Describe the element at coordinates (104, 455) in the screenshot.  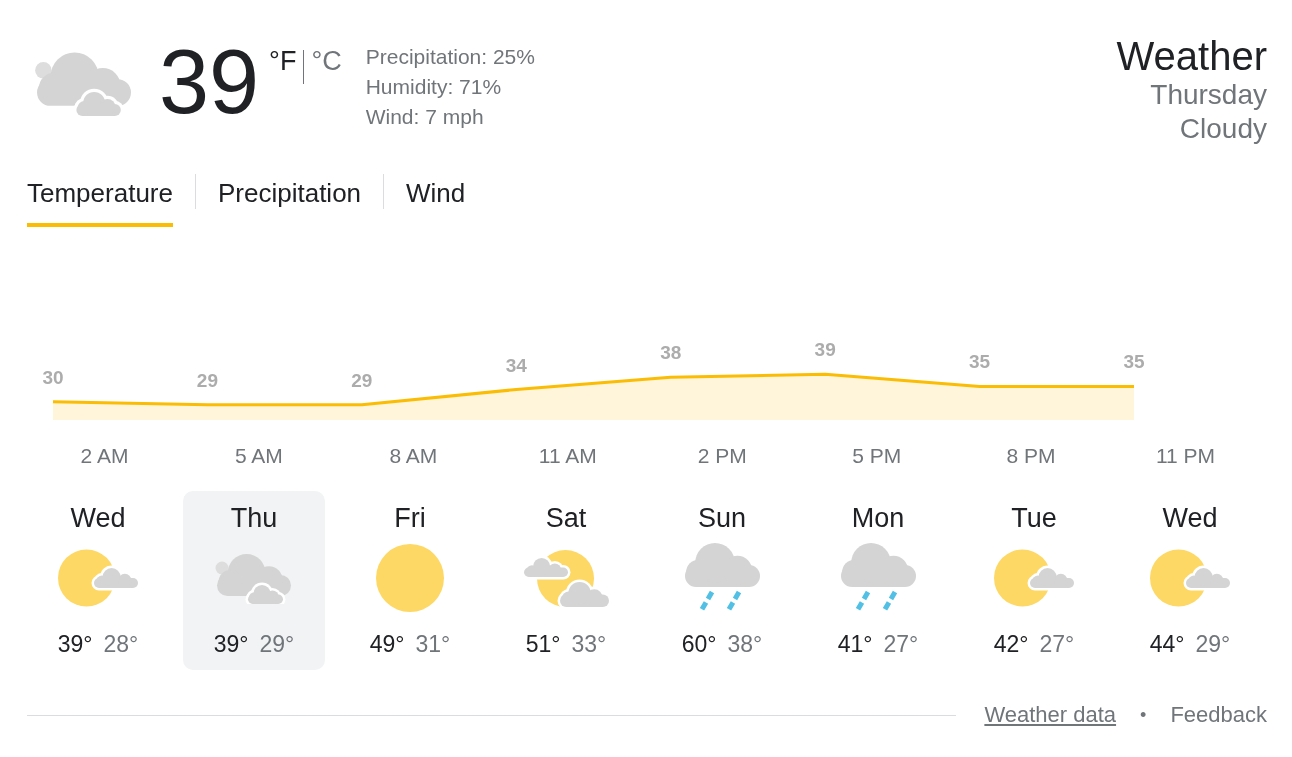
I see `time-label: 2 AM` at that location.